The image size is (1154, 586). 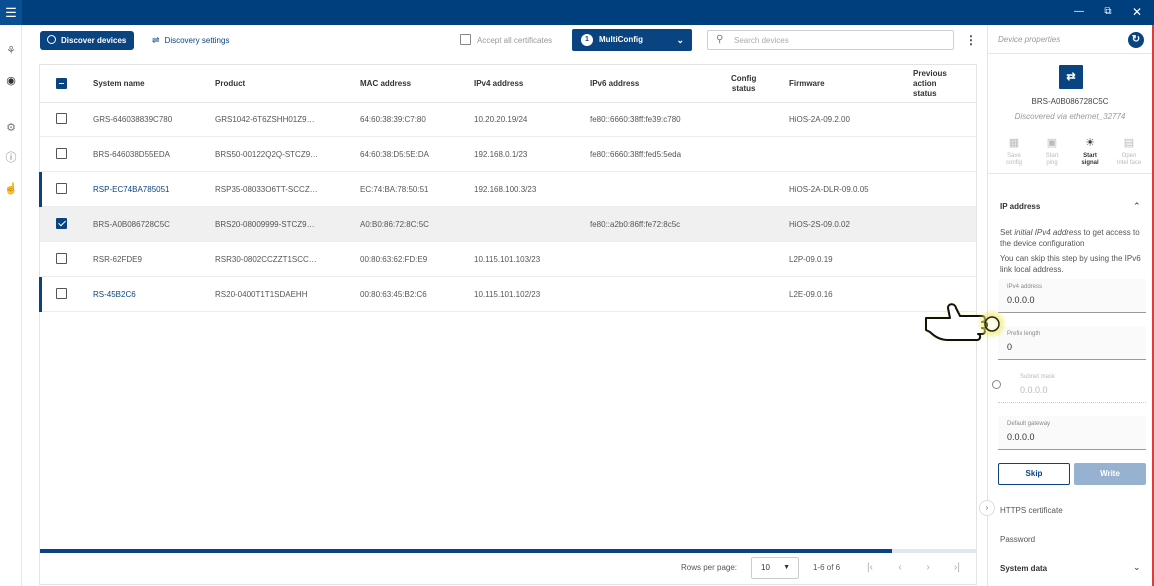 What do you see at coordinates (230, 84) in the screenshot?
I see `header-product: Product` at bounding box center [230, 84].